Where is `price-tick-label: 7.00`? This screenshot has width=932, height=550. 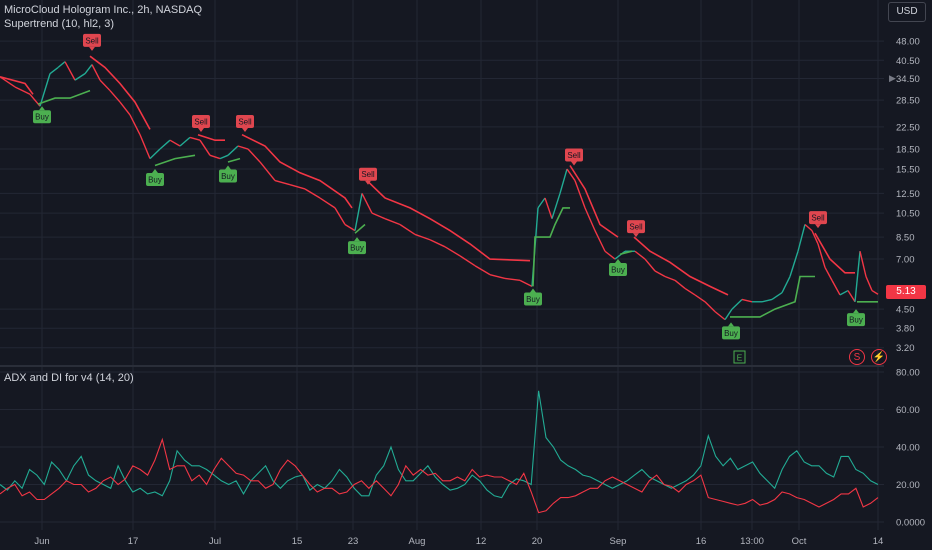 price-tick-label: 7.00 is located at coordinates (905, 260).